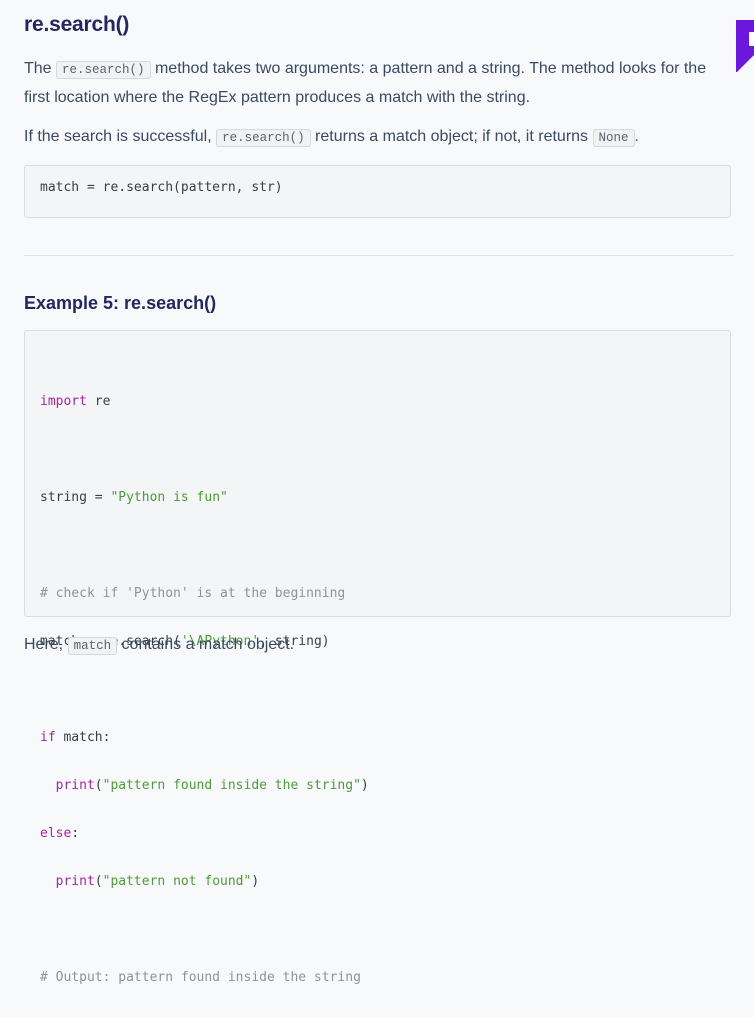 This screenshot has width=754, height=1017. I want to click on code-line: else:, so click(204, 834).